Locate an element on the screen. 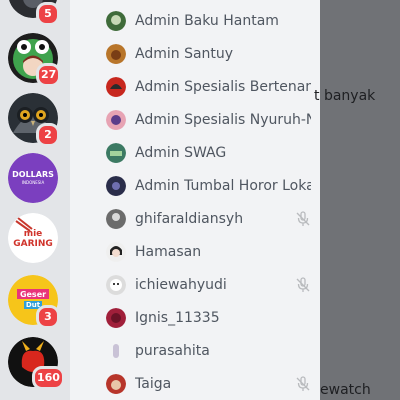 Image resolution: width=400 pixels, height=400 pixels. server-label: Geser is located at coordinates (33, 294).